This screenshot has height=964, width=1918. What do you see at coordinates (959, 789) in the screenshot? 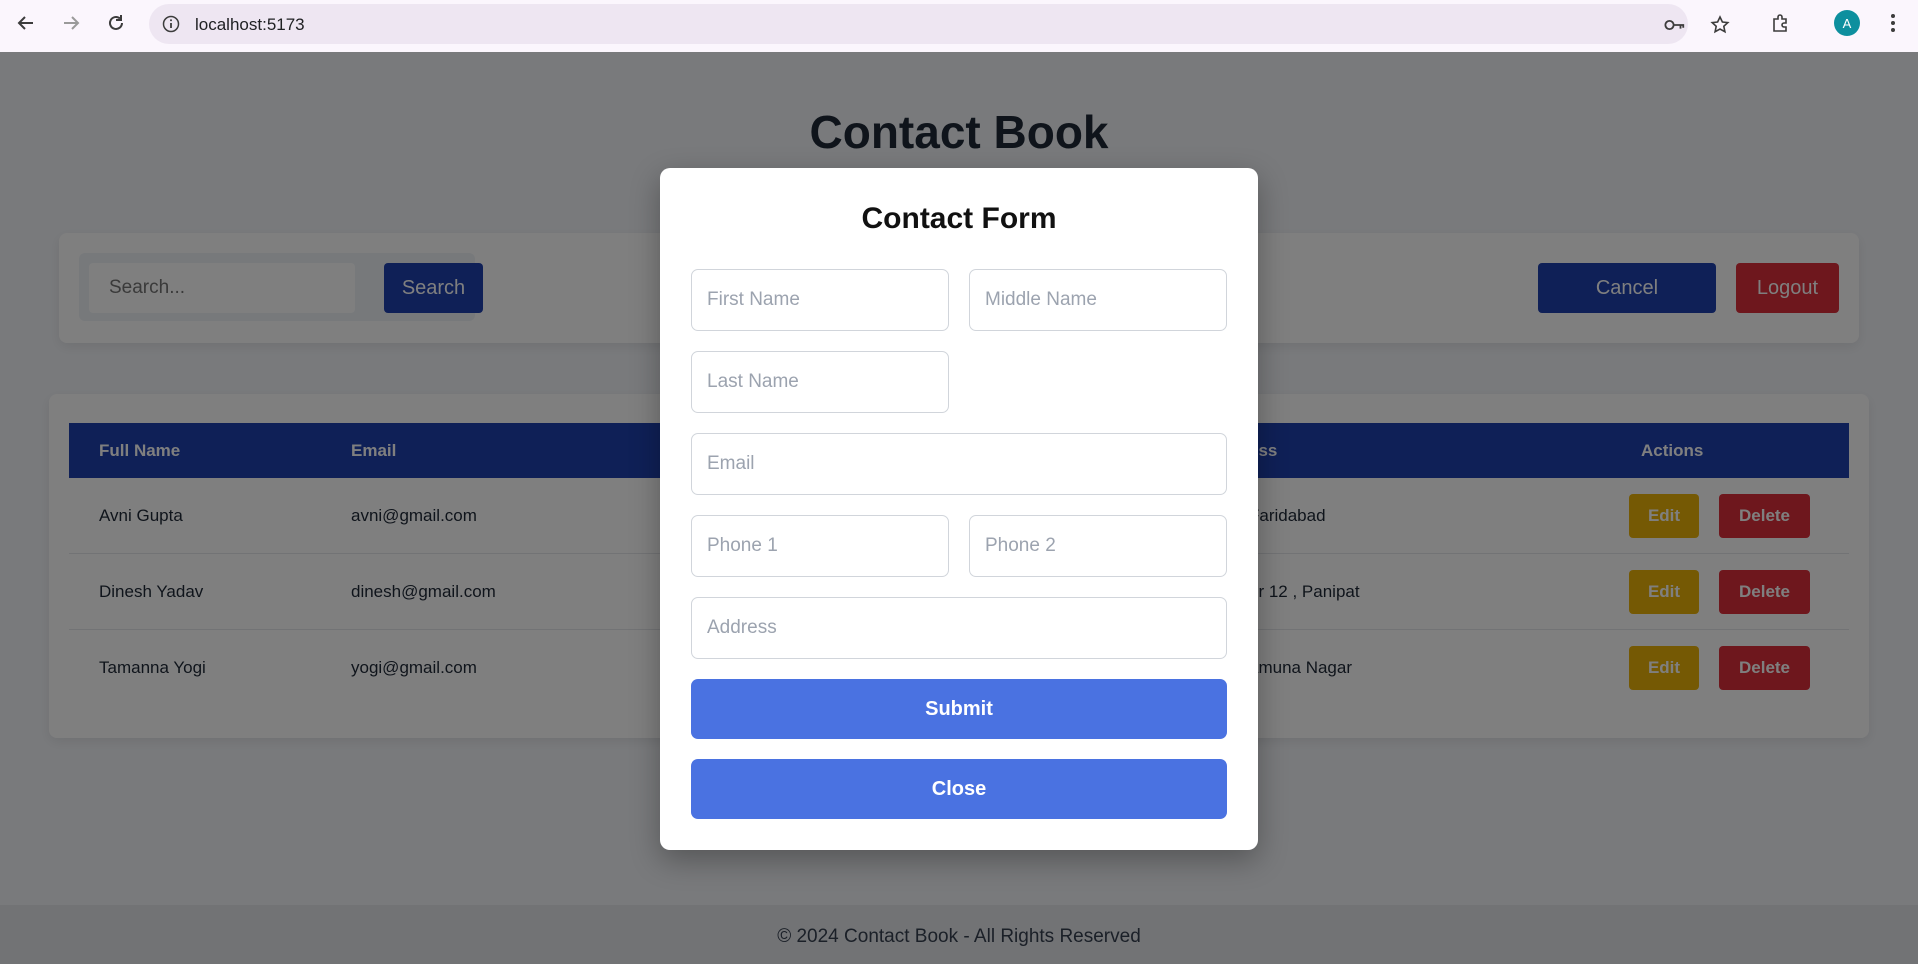
I see `close-button: Close` at bounding box center [959, 789].